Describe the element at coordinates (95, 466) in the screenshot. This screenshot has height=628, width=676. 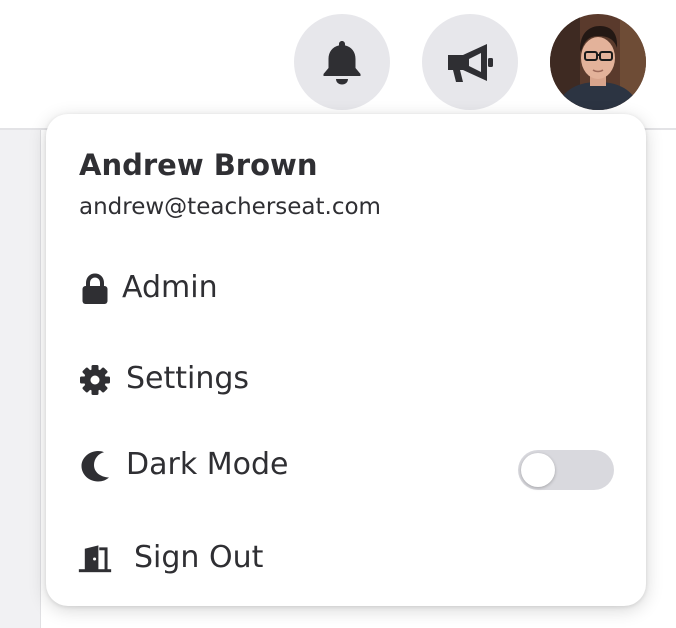
I see `moon-icon` at that location.